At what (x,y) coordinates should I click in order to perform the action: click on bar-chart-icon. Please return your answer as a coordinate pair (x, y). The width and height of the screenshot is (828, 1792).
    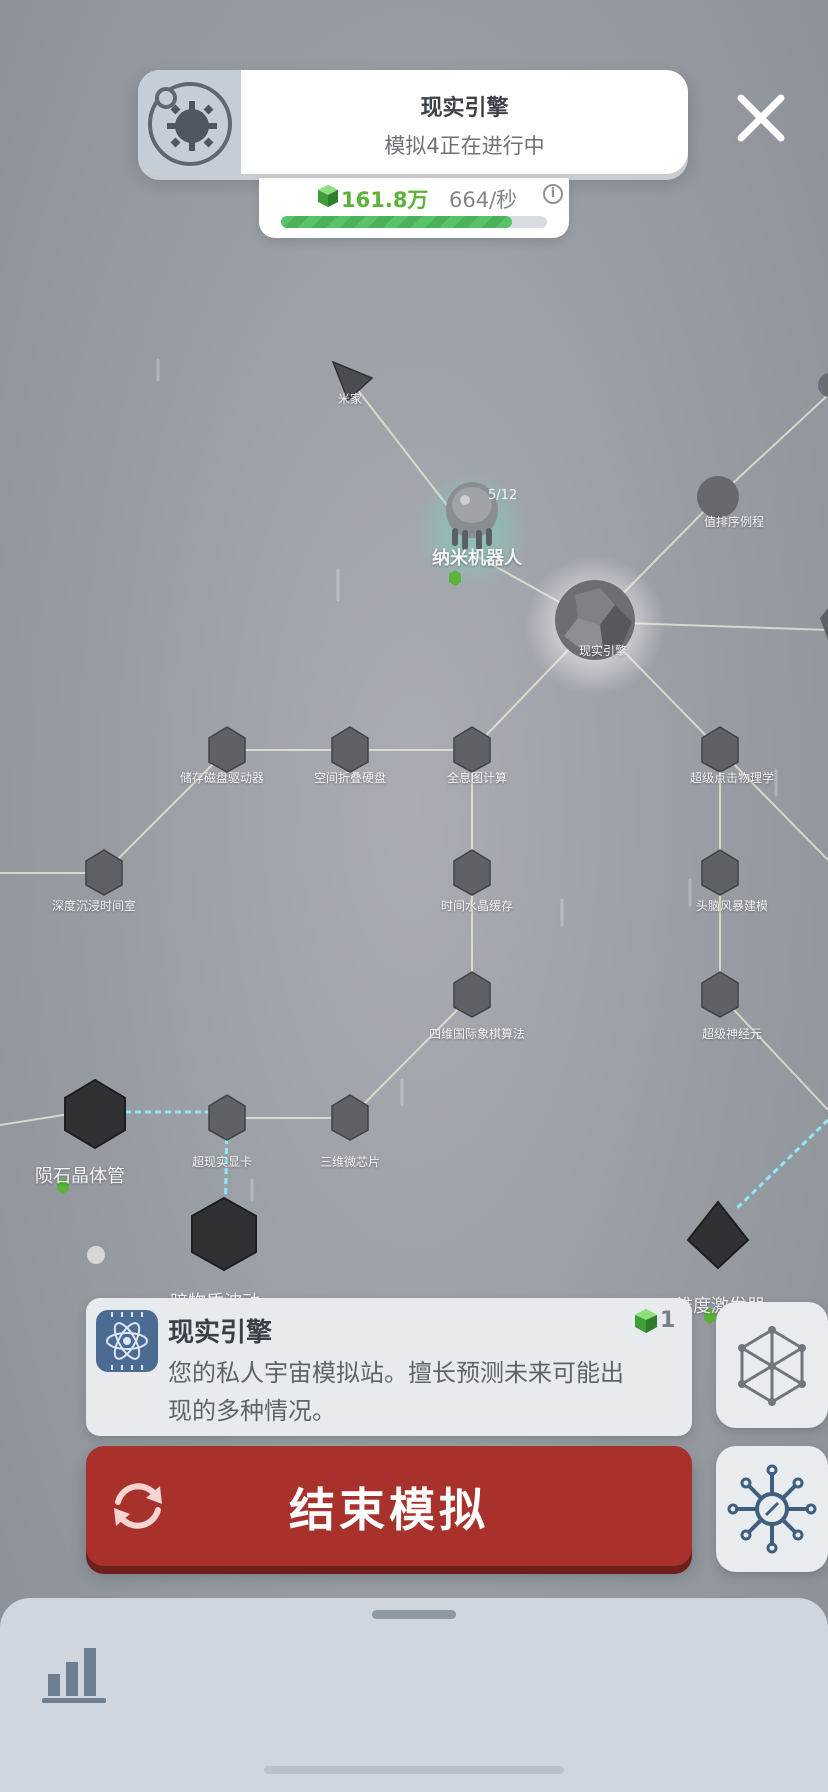
    Looking at the image, I should click on (74, 1671).